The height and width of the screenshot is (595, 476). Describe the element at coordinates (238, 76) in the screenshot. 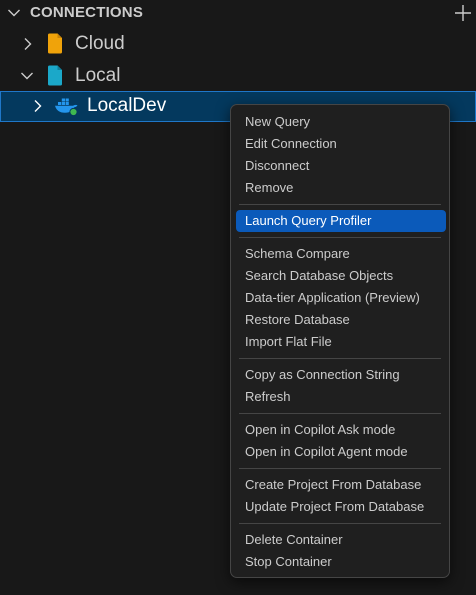

I see `tree-item-local: Local` at that location.